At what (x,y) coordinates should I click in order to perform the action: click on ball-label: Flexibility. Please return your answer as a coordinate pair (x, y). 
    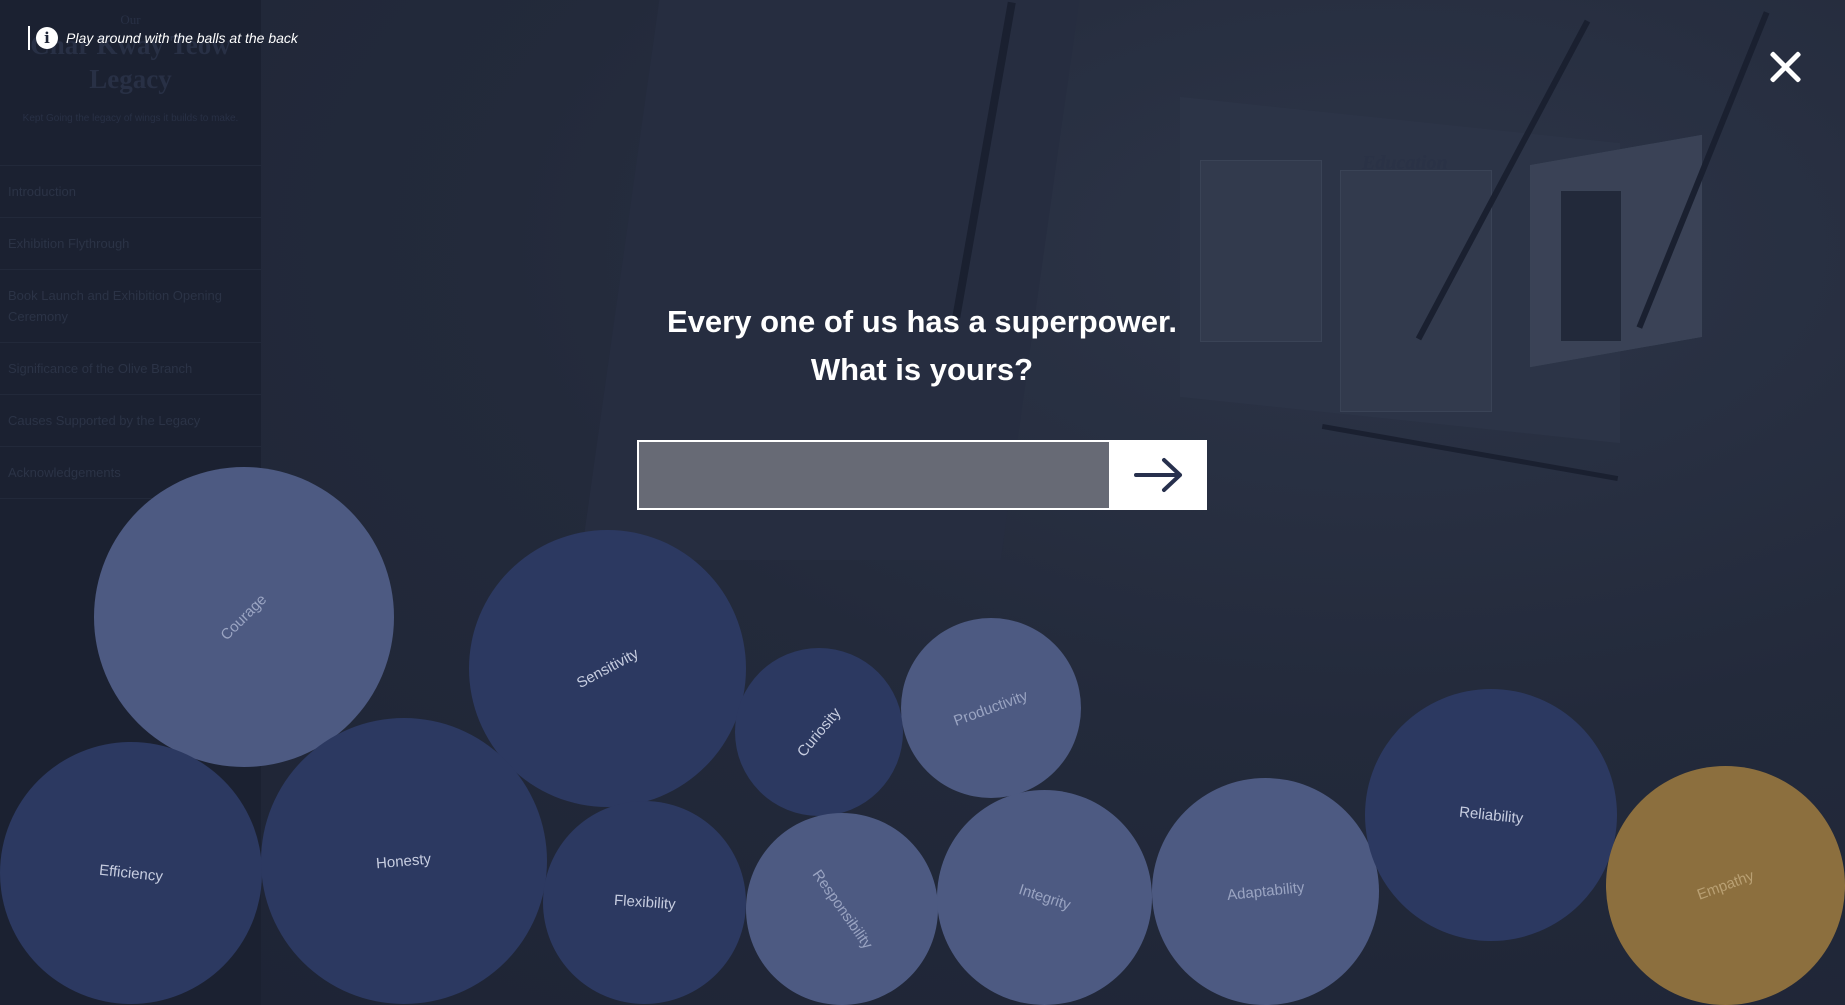
    Looking at the image, I should click on (644, 902).